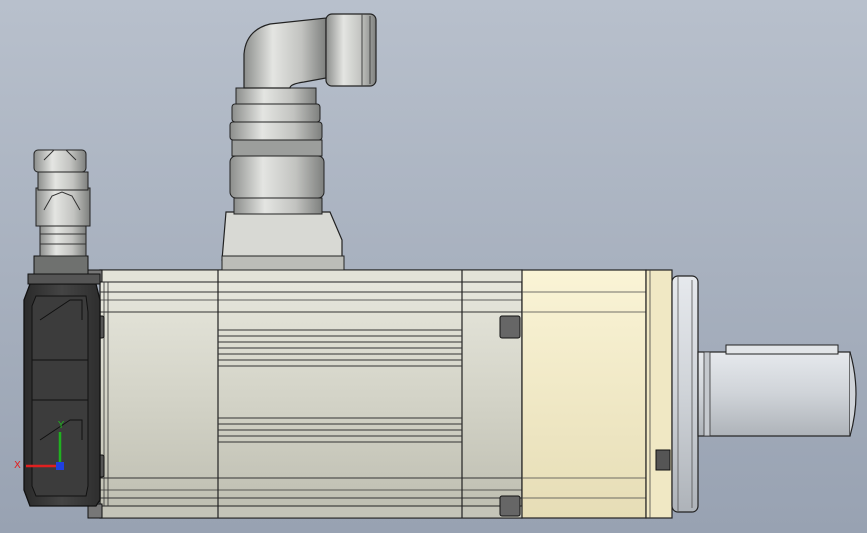 Image resolution: width=867 pixels, height=533 pixels. What do you see at coordinates (597, 394) in the screenshot?
I see `front-flange` at bounding box center [597, 394].